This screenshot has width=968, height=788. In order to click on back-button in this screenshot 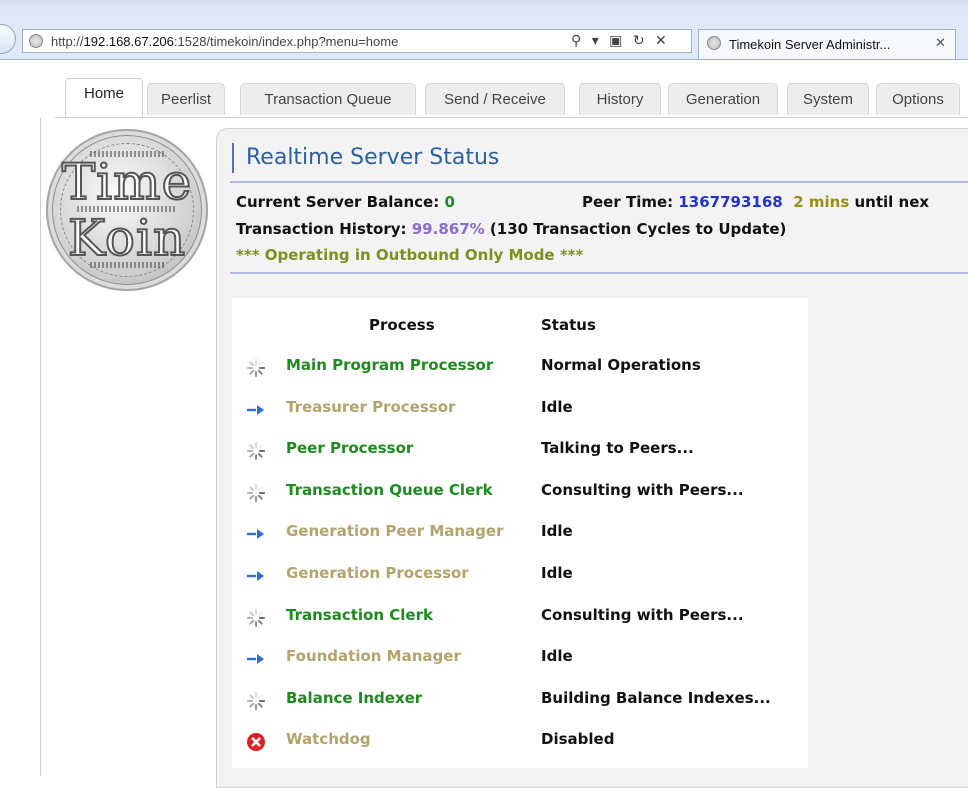, I will do `click(8, 39)`.